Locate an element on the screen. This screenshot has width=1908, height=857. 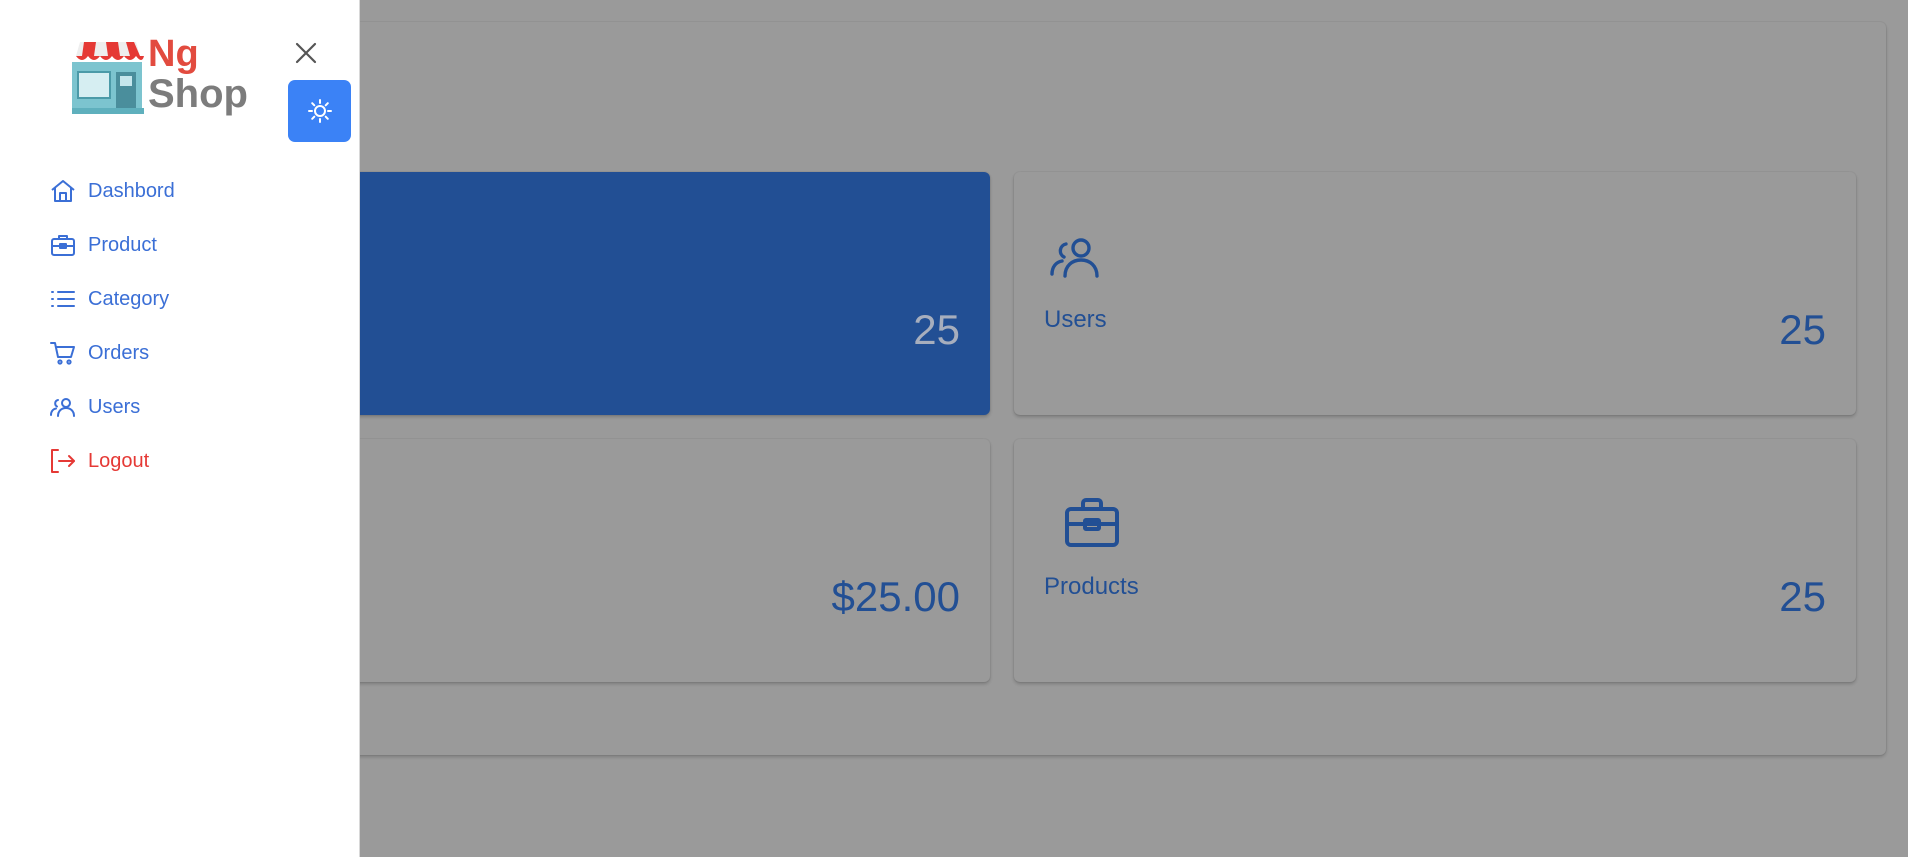
stat-card-value: $25.00 is located at coordinates (895, 596).